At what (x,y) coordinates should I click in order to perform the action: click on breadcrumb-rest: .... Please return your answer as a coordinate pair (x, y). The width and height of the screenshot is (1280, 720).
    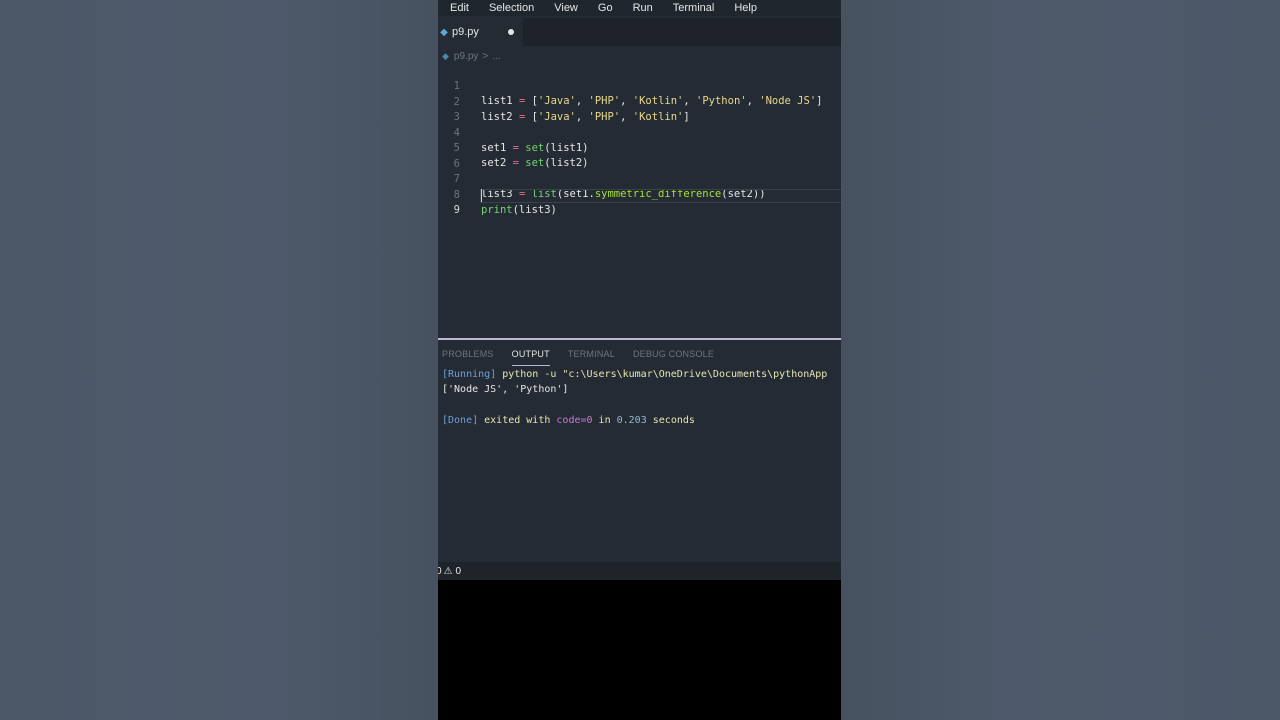
    Looking at the image, I should click on (496, 56).